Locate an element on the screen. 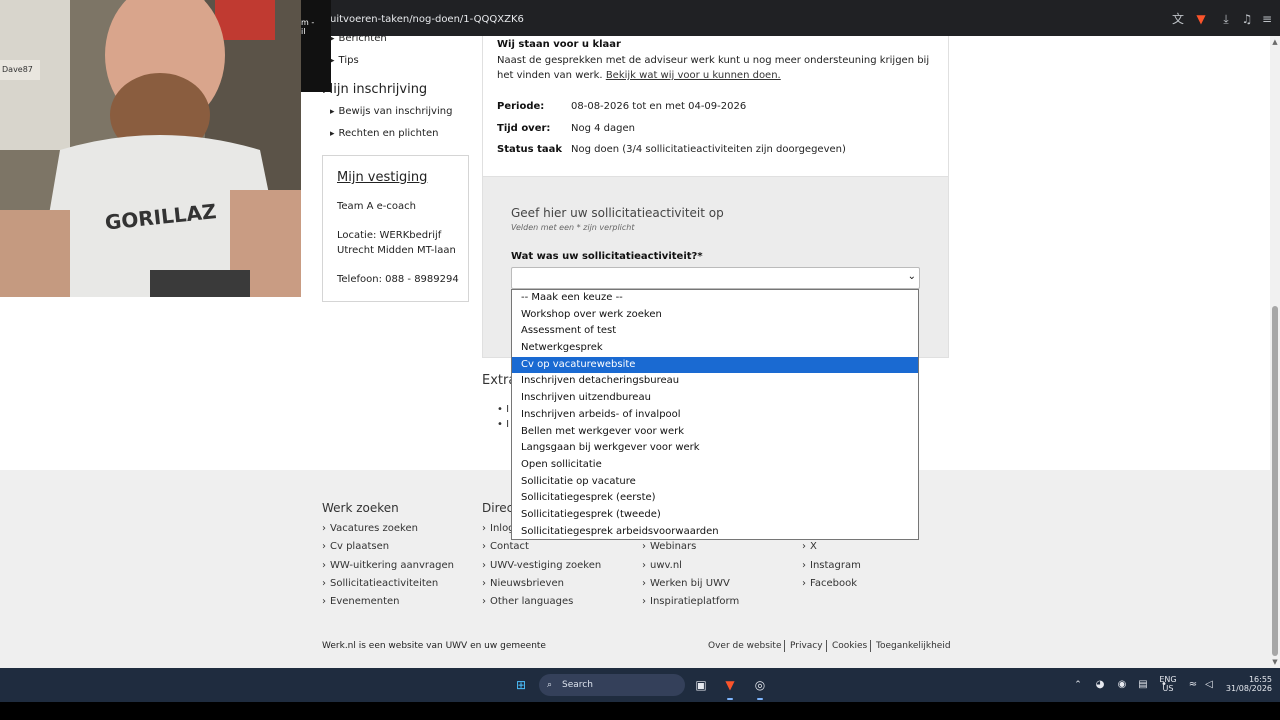 This screenshot has width=1280, height=720. dropdown-option: Netwerkgesprek is located at coordinates (715, 348).